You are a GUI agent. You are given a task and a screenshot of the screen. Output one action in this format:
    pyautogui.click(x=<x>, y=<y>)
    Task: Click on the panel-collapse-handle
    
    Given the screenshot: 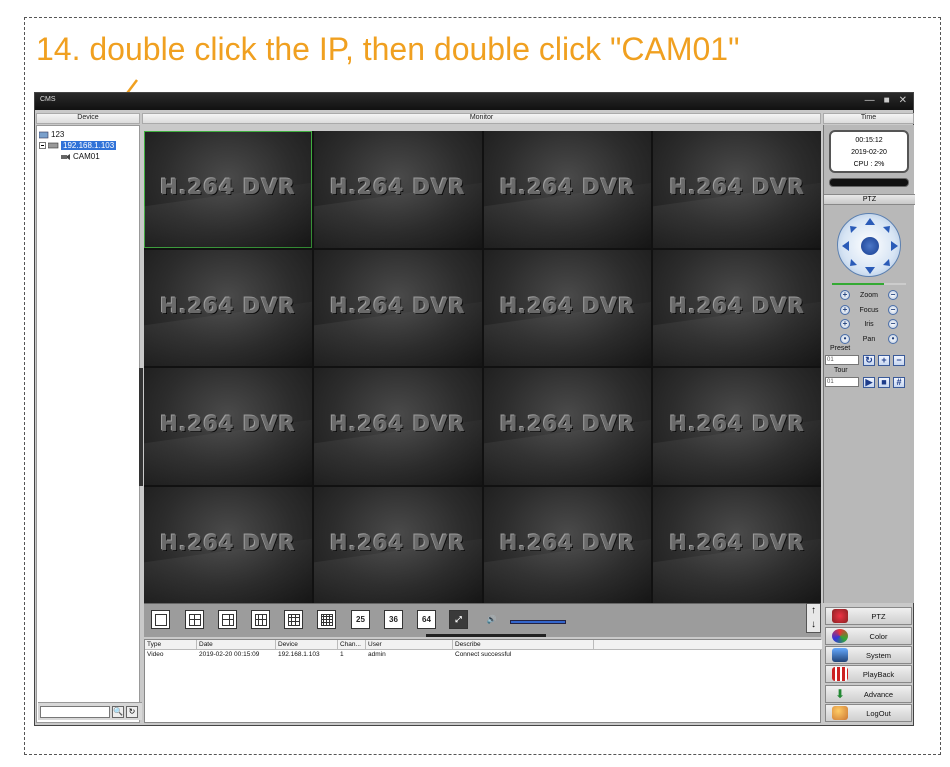 What is the action you would take?
    pyautogui.click(x=141, y=427)
    